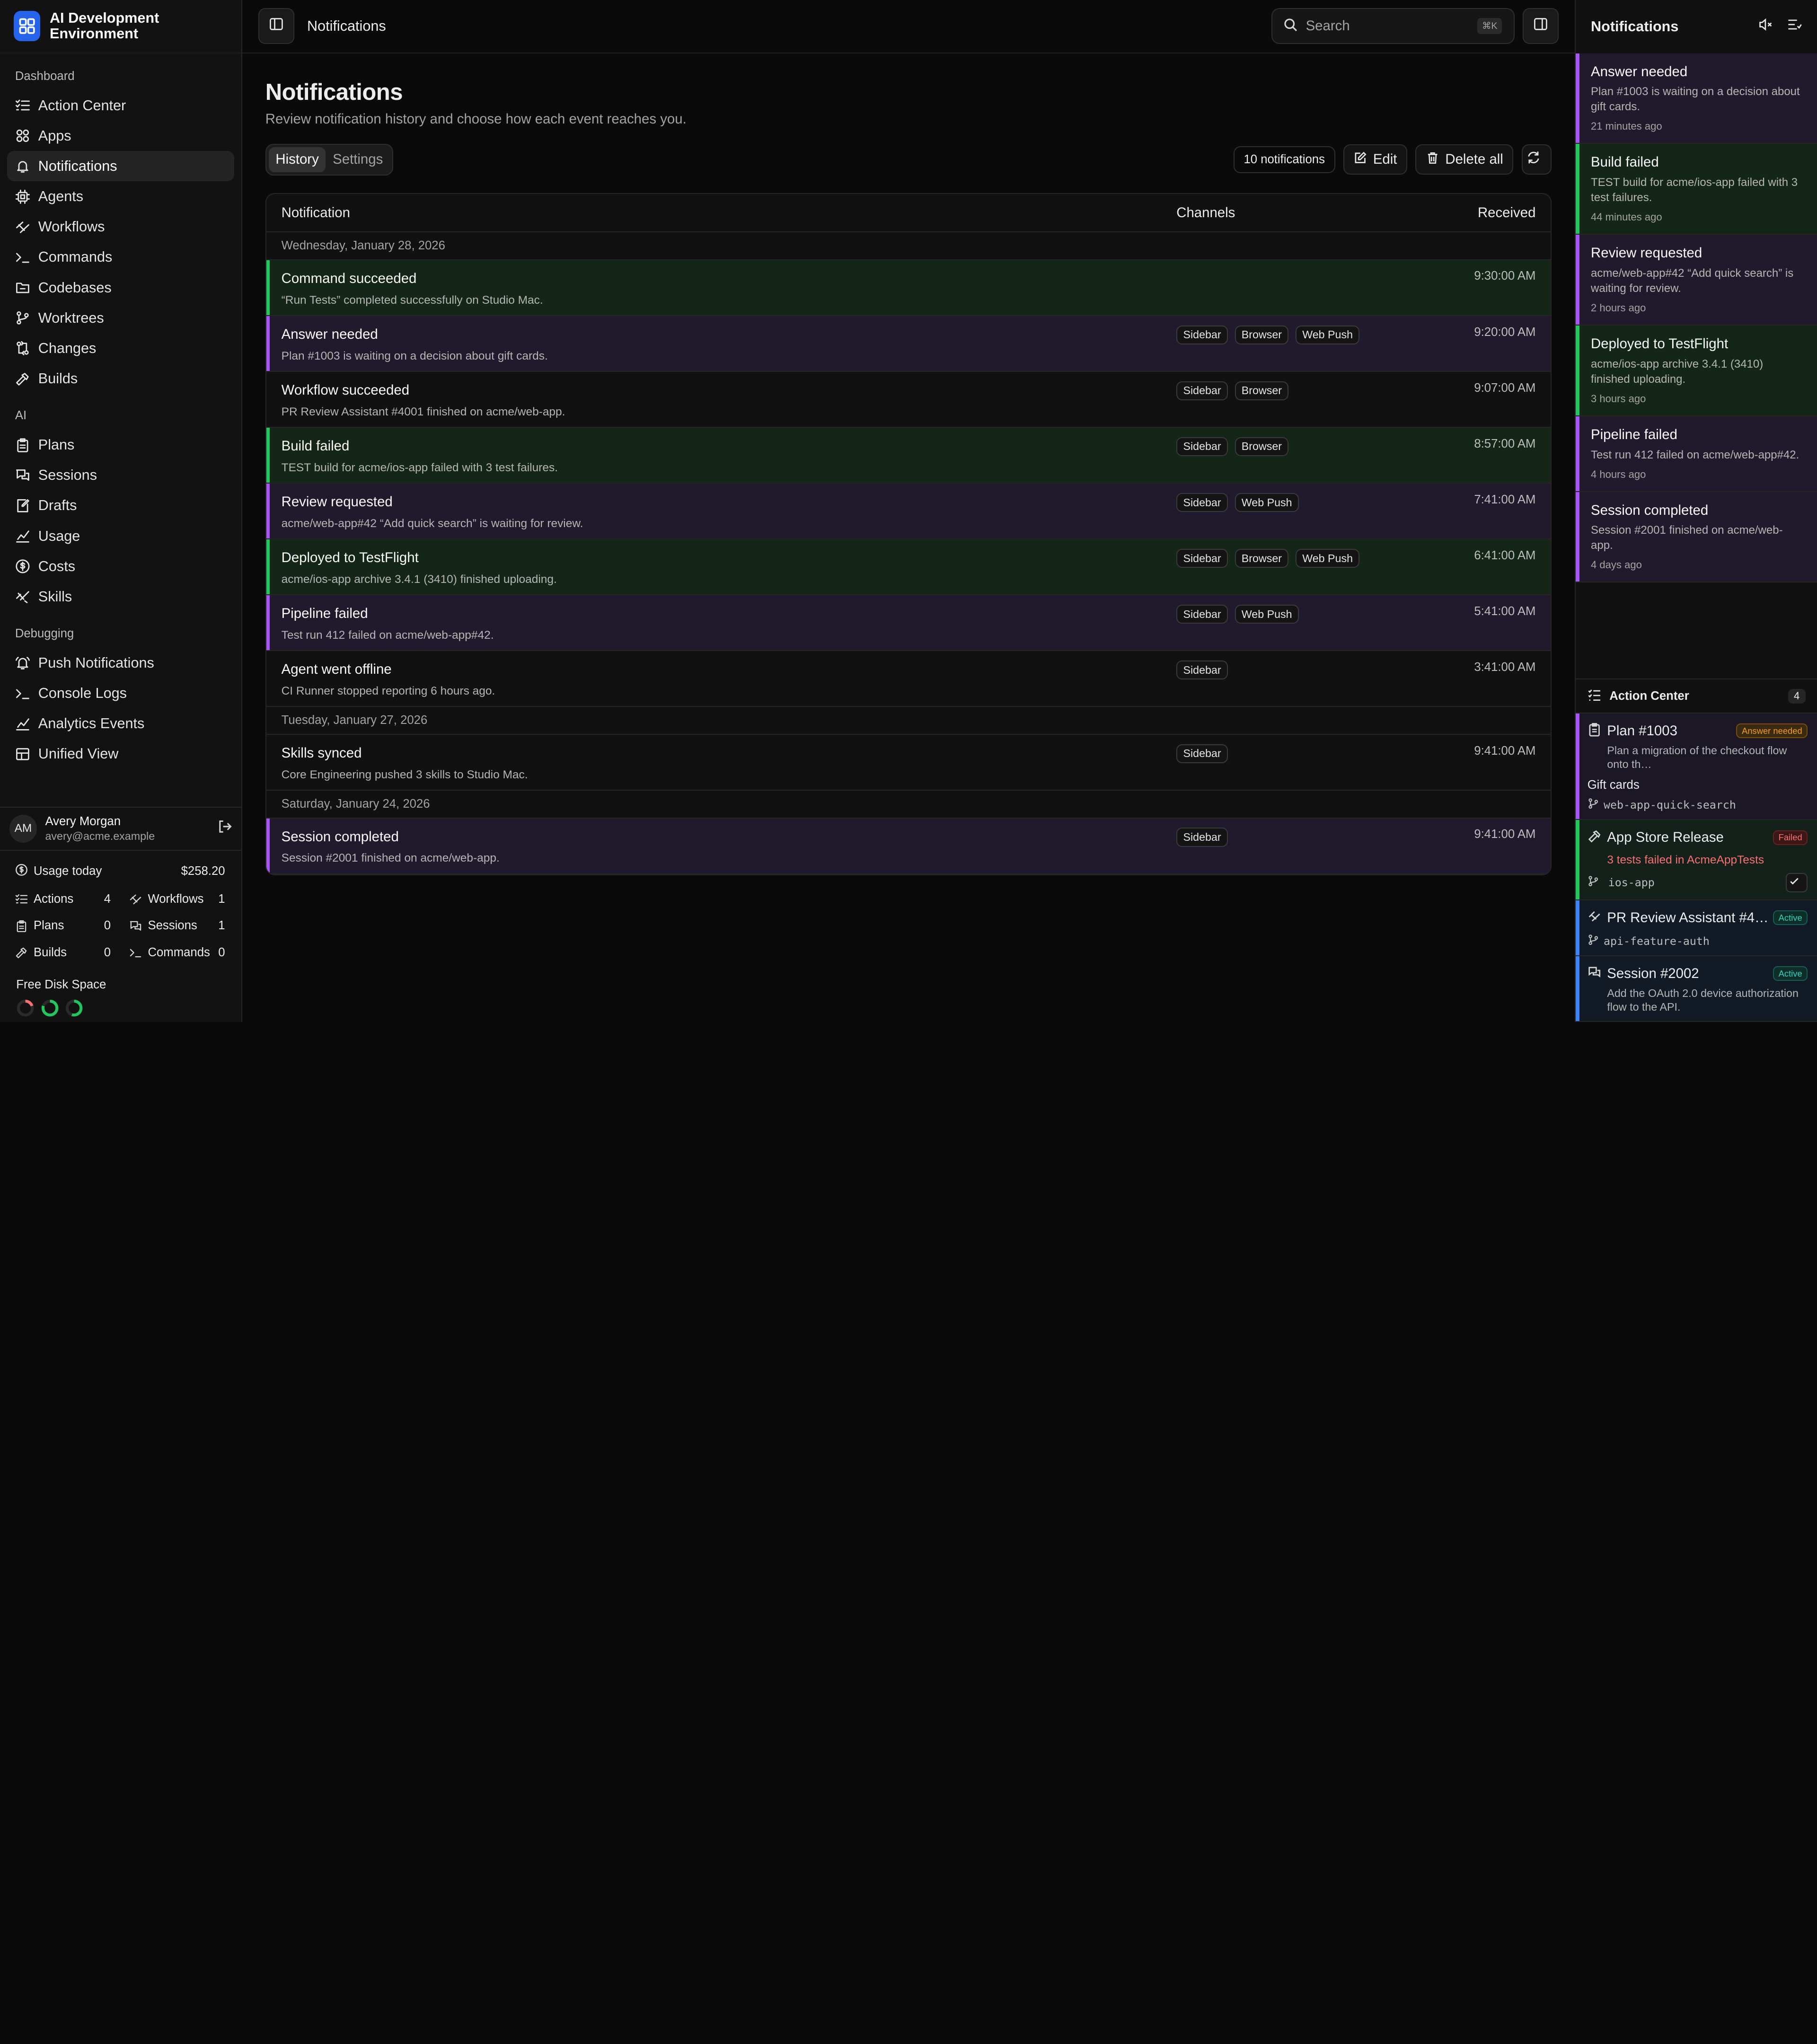 The height and width of the screenshot is (2044, 1817). Describe the element at coordinates (71, 227) in the screenshot. I see `sidebar-item-label: Workflows` at that location.